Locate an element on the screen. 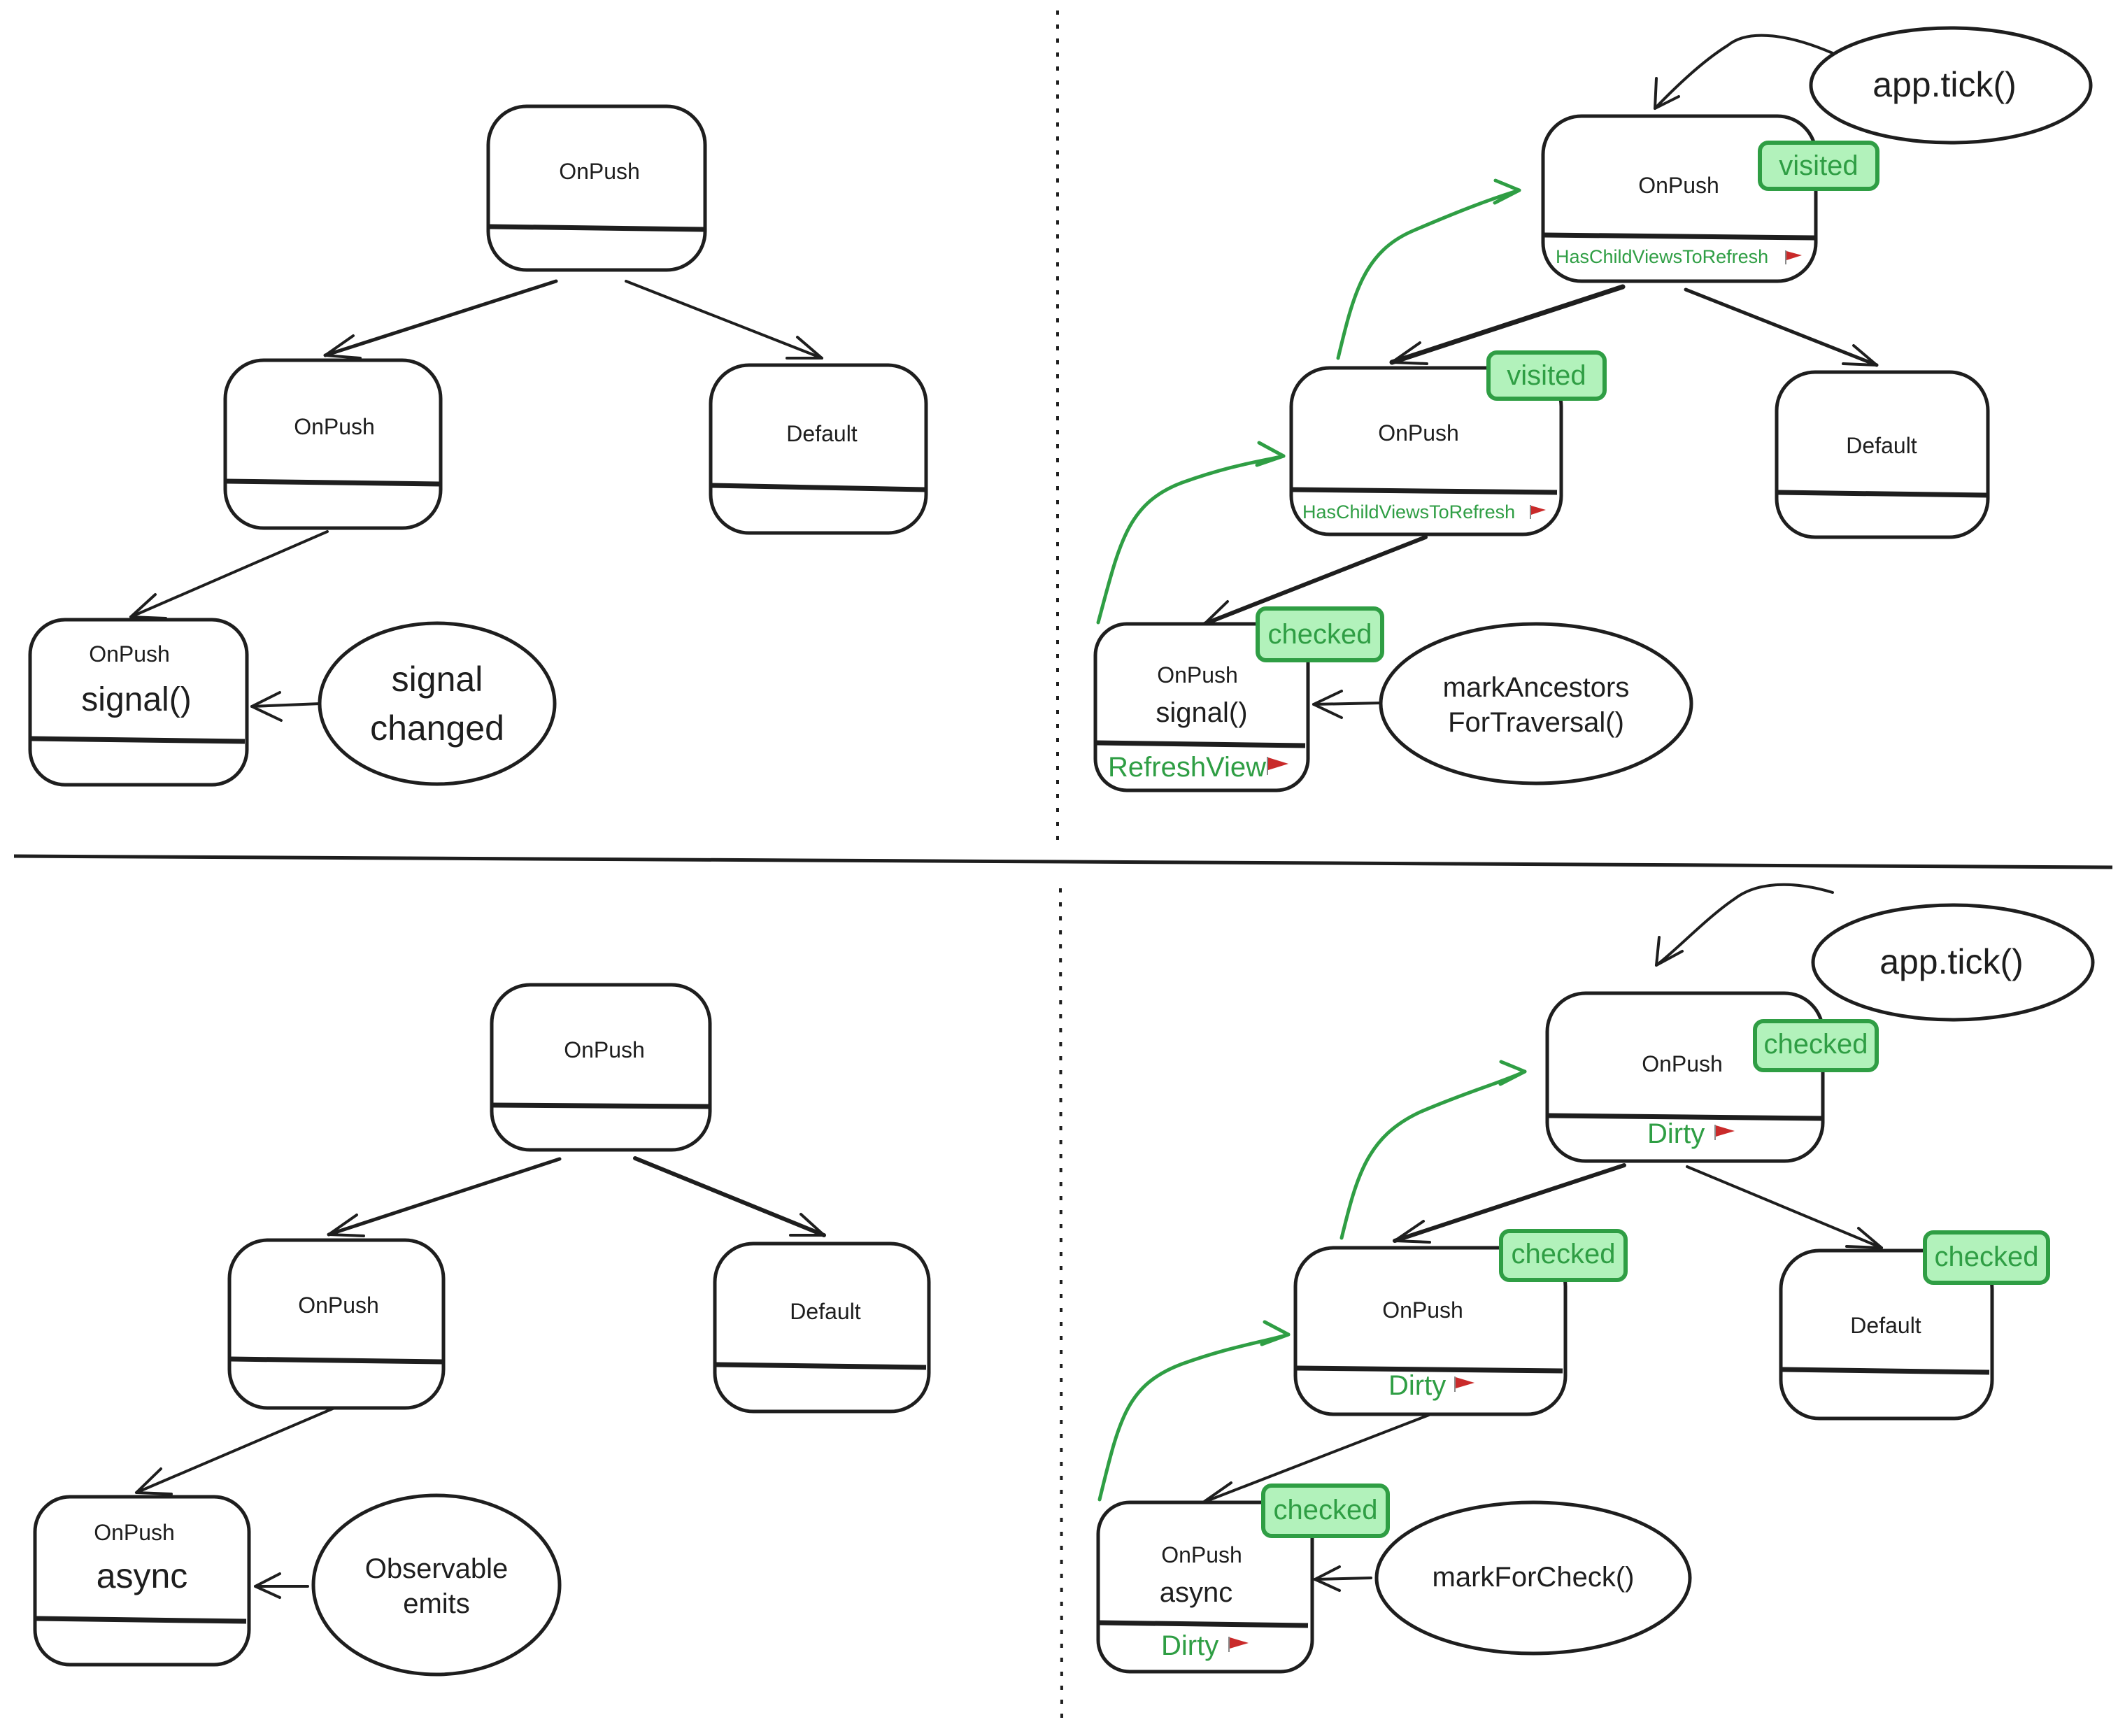 This screenshot has height=1736, width=2118. node-middle: OnPush Dirty checked is located at coordinates (1460, 1322).